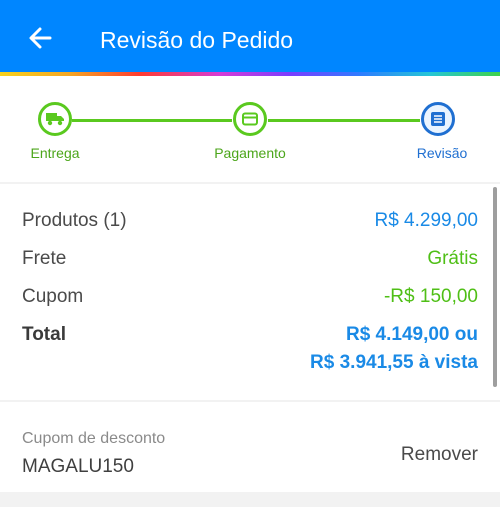  Describe the element at coordinates (394, 362) in the screenshot. I see `total-cash: R$ 3.941,55 à vista` at that location.